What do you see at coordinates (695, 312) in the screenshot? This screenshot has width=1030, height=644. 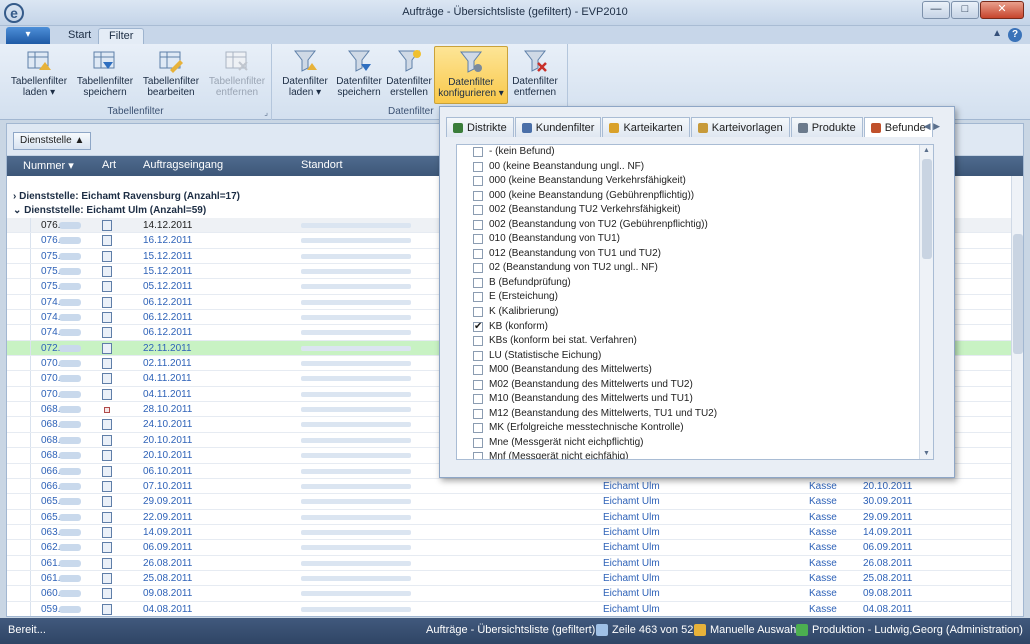 I see `befund-item: K (Kalibrierung)` at bounding box center [695, 312].